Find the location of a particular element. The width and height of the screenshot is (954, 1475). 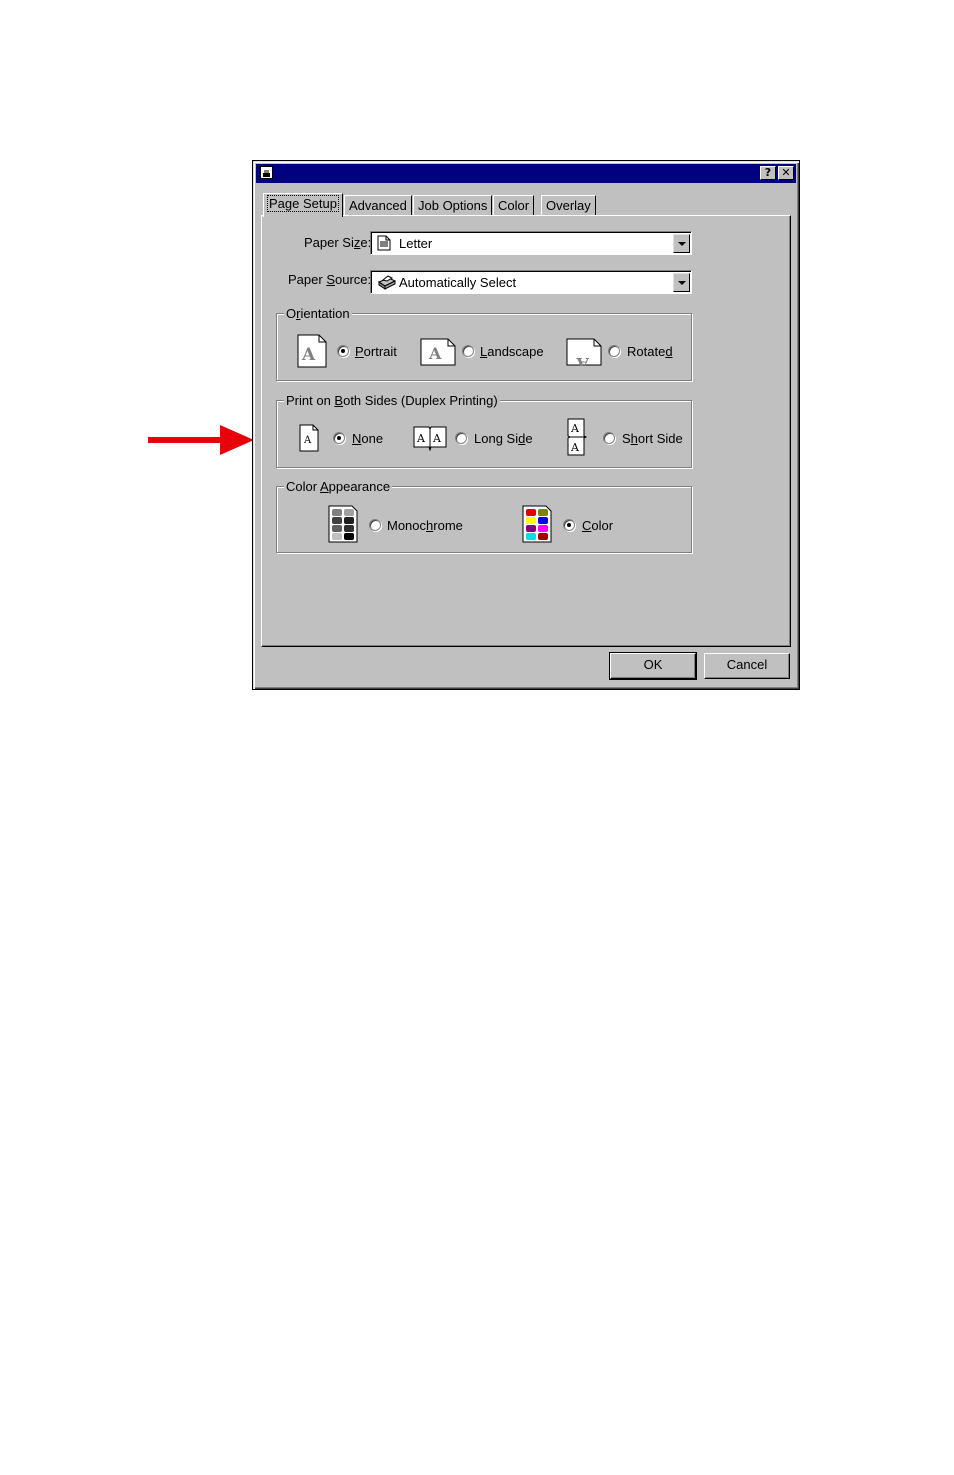

paper-size-label: Paper Size: is located at coordinates (338, 242).